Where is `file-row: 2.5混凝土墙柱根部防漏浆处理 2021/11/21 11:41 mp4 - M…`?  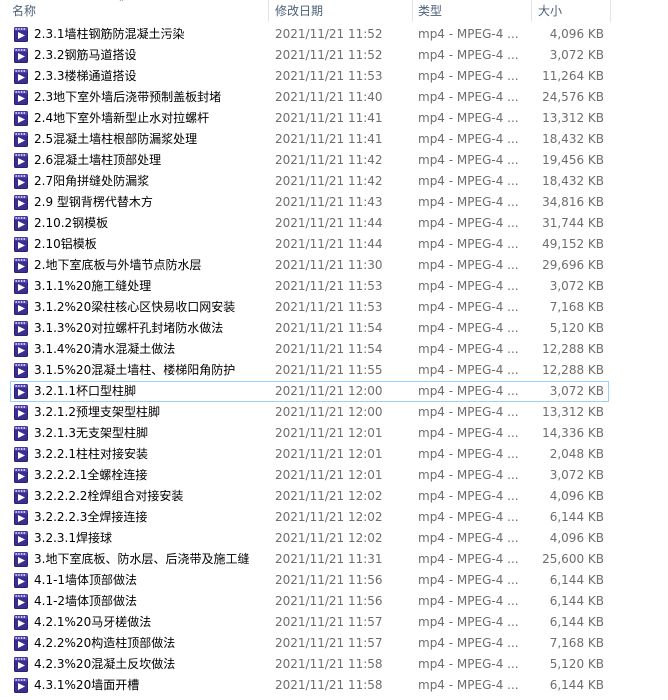 file-row: 2.5混凝土墙柱根部防漏浆处理 2021/11/21 11:41 mp4 - M… is located at coordinates (334, 139).